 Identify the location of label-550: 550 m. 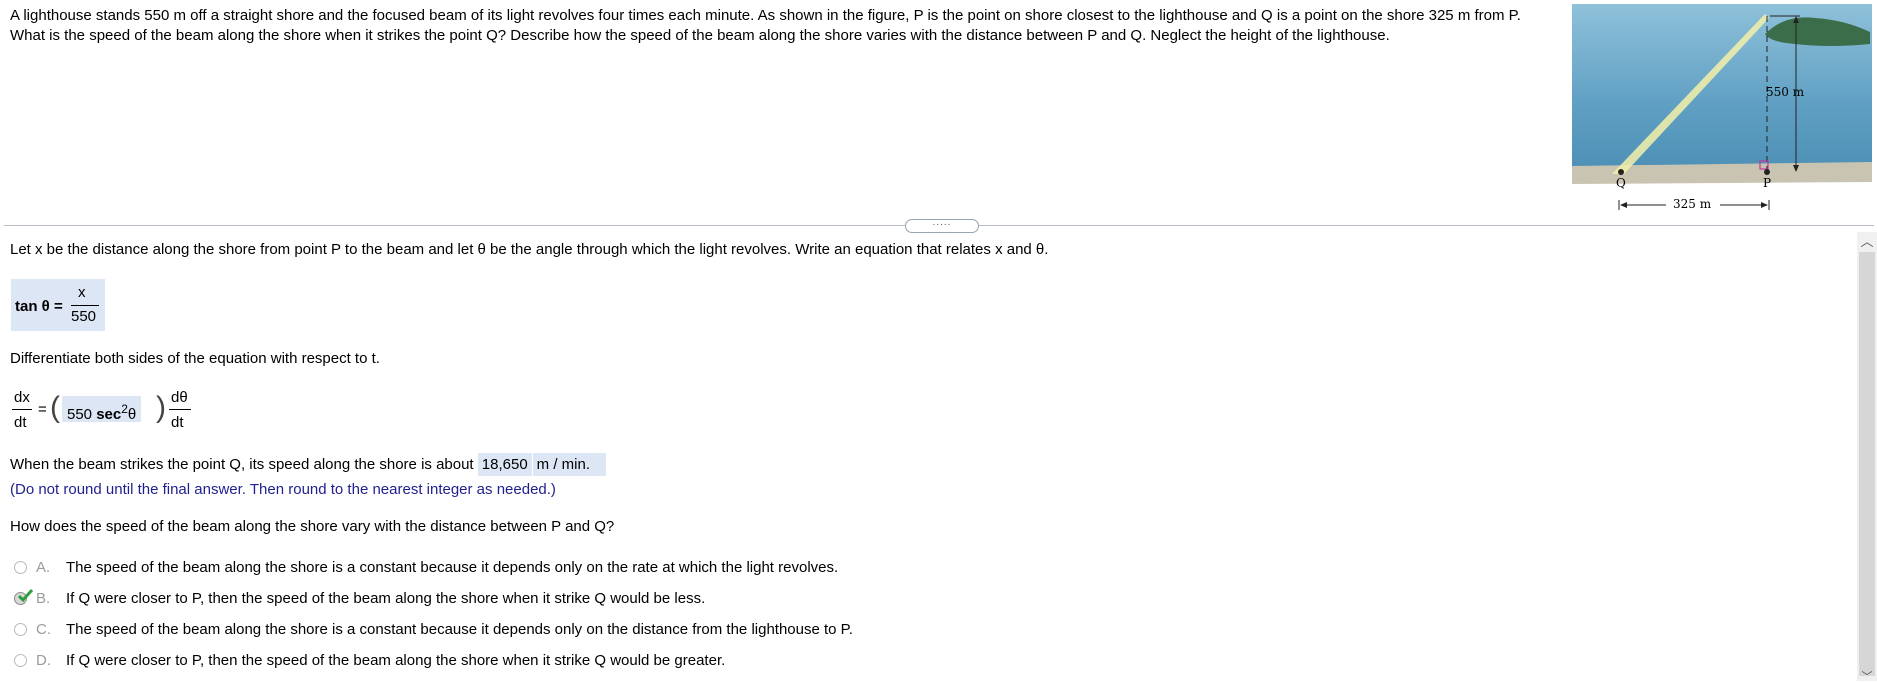
(1785, 92).